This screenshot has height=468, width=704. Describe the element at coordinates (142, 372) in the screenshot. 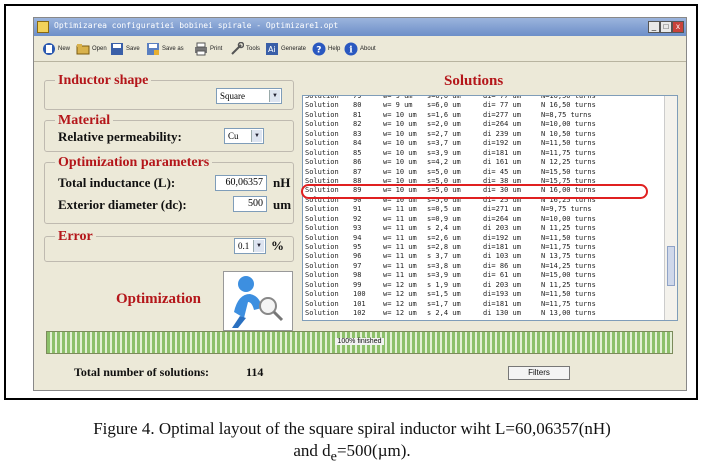

I see `total-solutions-label: Total number of solutions:` at that location.